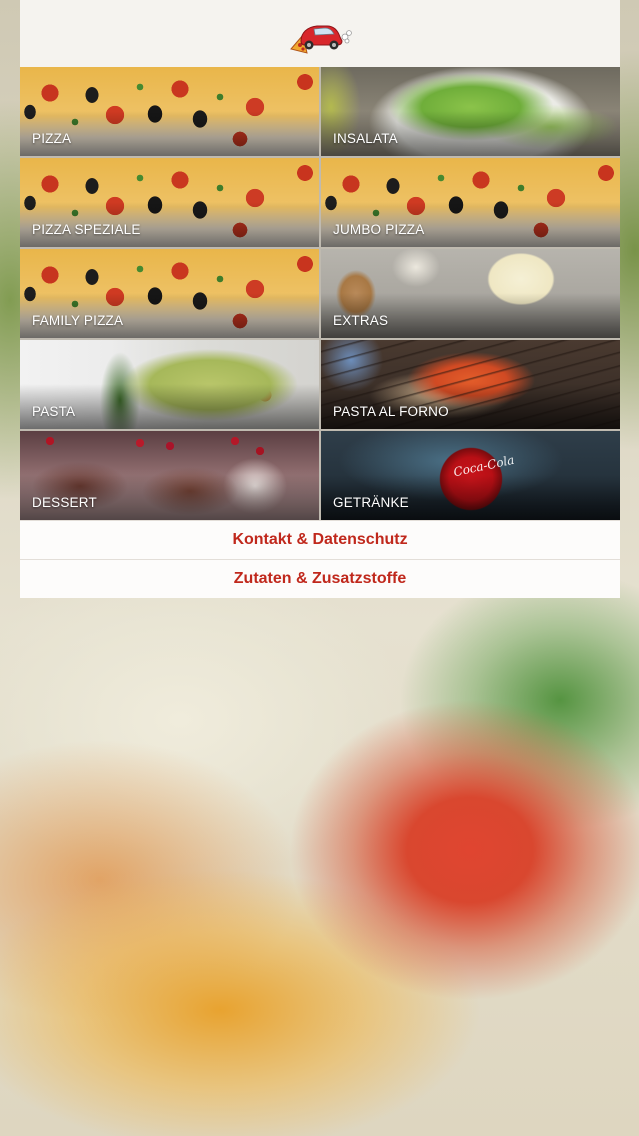 Image resolution: width=639 pixels, height=1136 pixels. What do you see at coordinates (470, 475) in the screenshot?
I see `category-tile-getraenke: Coca-Cola GETRÄNKE` at bounding box center [470, 475].